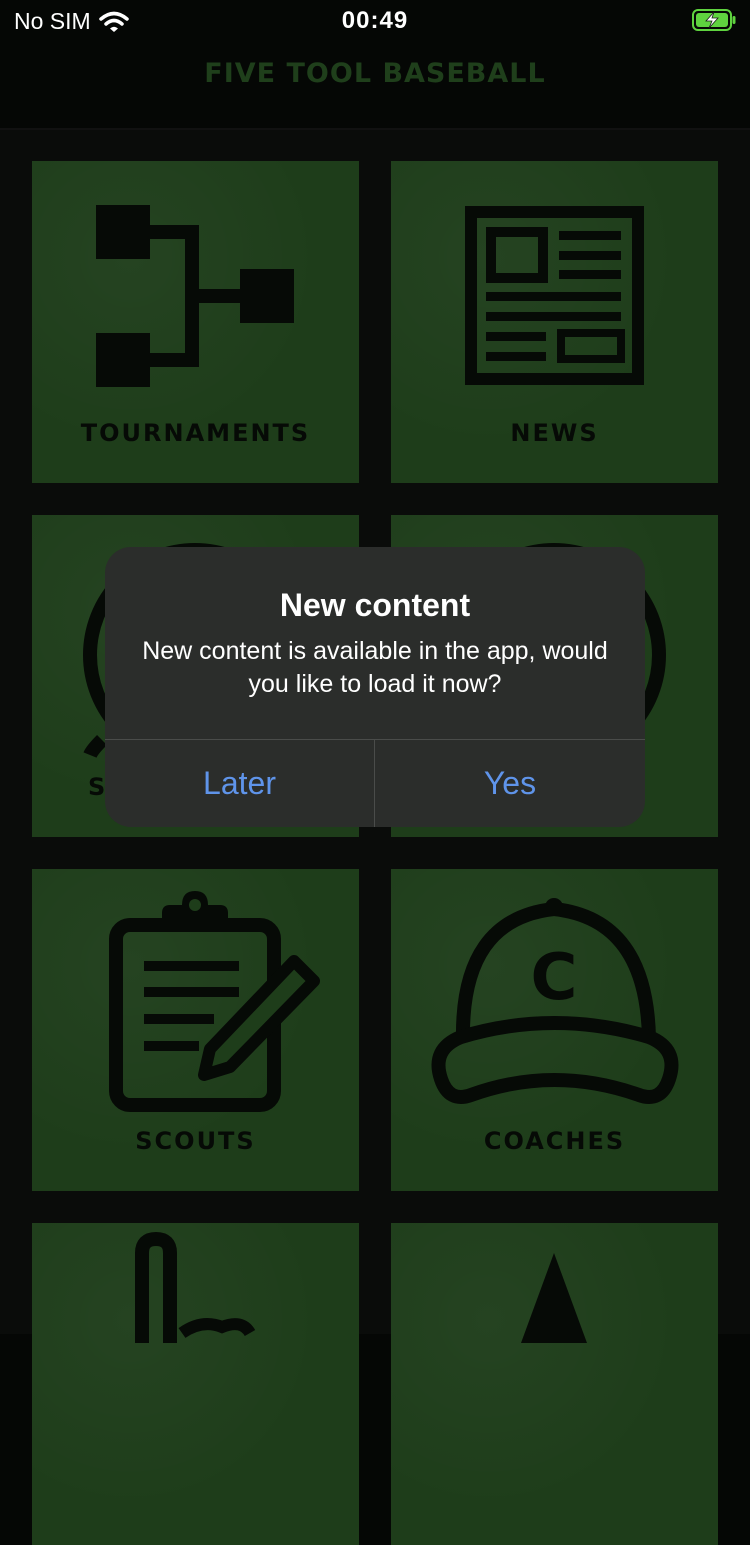 The image size is (750, 1545). I want to click on battery-charging-icon, so click(714, 20).